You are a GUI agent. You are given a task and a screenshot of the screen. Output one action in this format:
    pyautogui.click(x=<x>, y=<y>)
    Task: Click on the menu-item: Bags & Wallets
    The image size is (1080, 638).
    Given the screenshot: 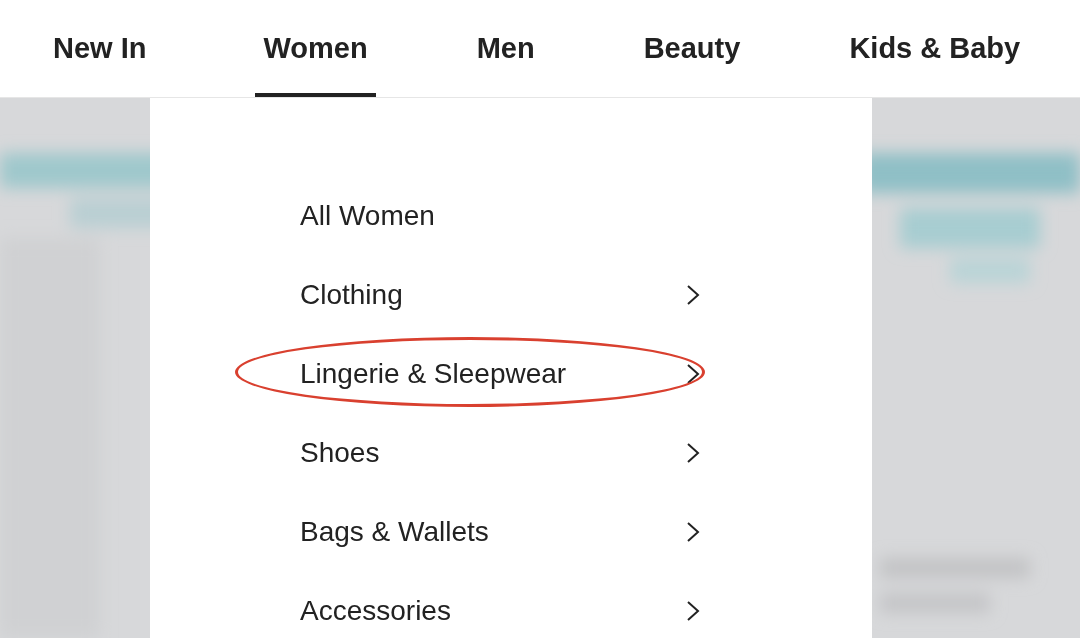 What is the action you would take?
    pyautogui.click(x=394, y=531)
    